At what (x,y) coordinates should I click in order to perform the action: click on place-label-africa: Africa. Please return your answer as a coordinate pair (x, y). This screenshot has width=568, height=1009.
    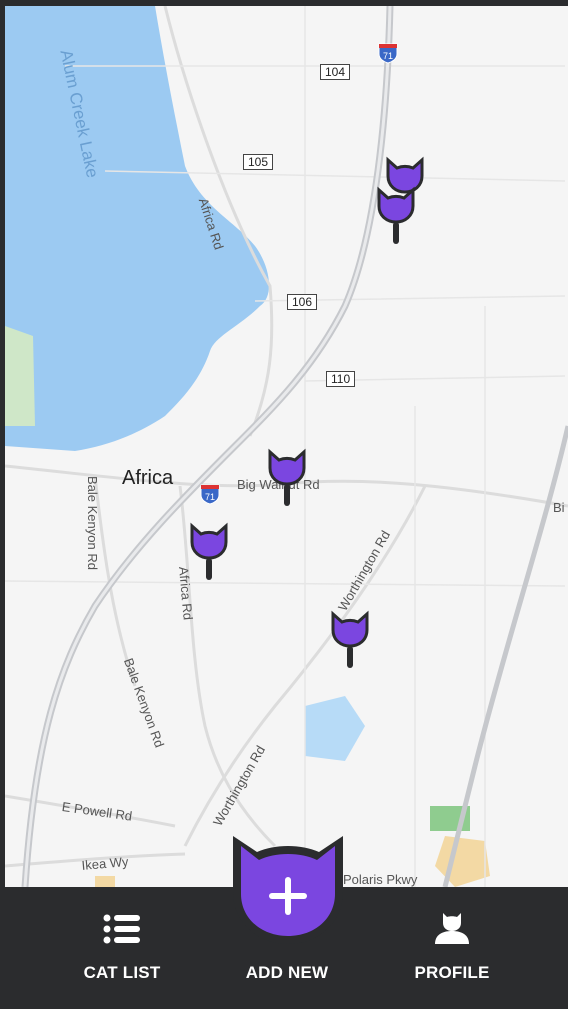
    Looking at the image, I should click on (148, 478).